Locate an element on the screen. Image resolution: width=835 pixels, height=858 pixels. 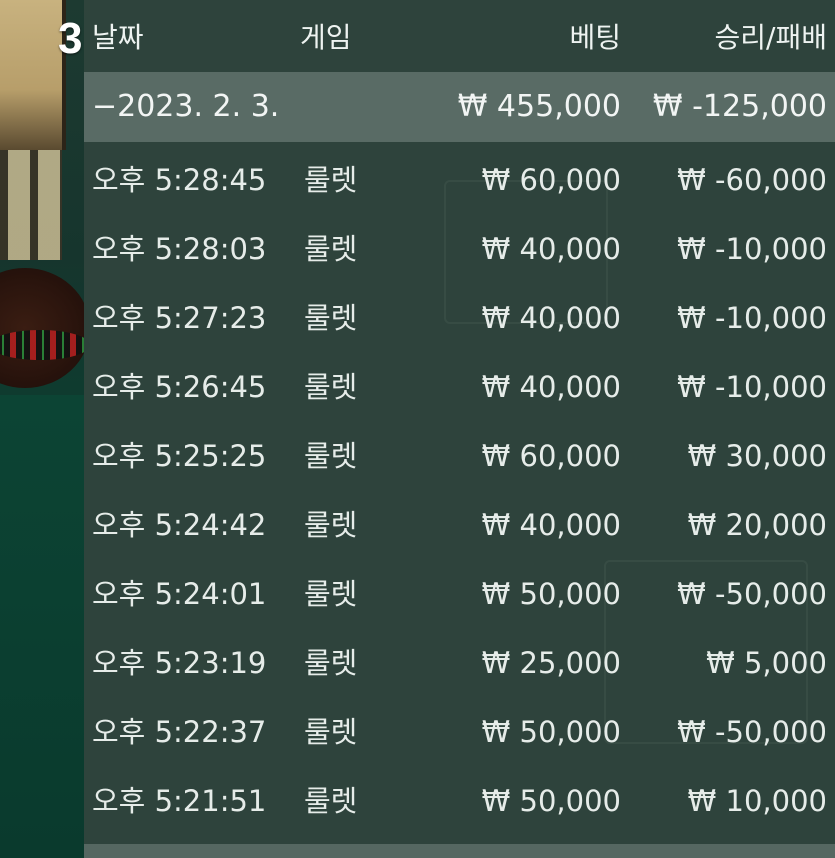
row-result: ₩ 5,000 is located at coordinates (766, 663).